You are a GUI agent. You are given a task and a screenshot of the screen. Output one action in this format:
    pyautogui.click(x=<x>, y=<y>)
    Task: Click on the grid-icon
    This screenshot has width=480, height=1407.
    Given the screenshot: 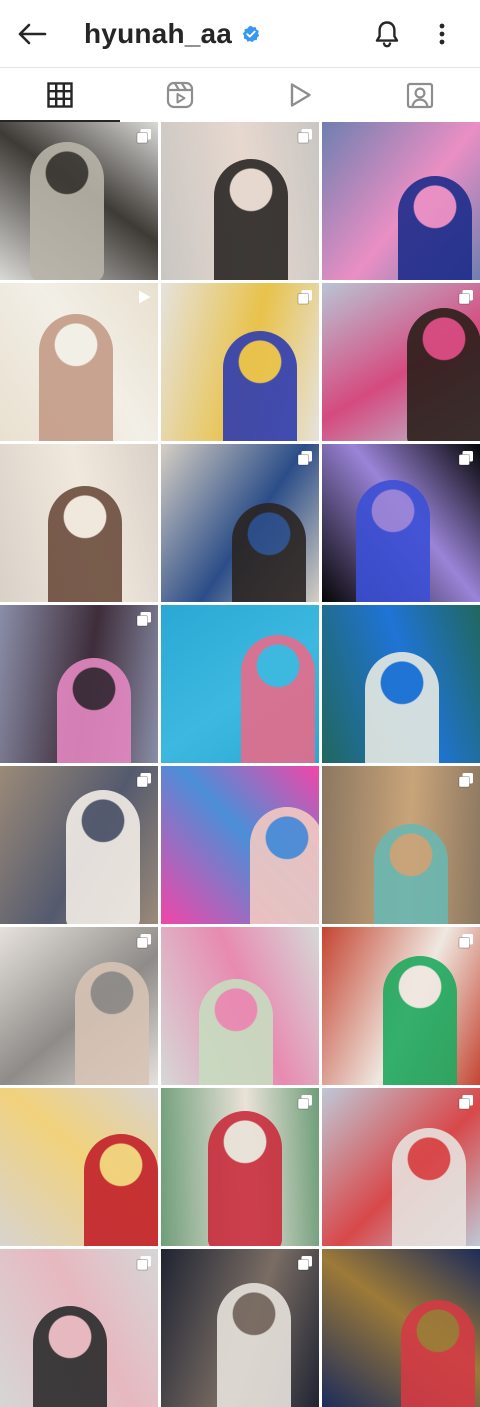 What is the action you would take?
    pyautogui.click(x=60, y=95)
    